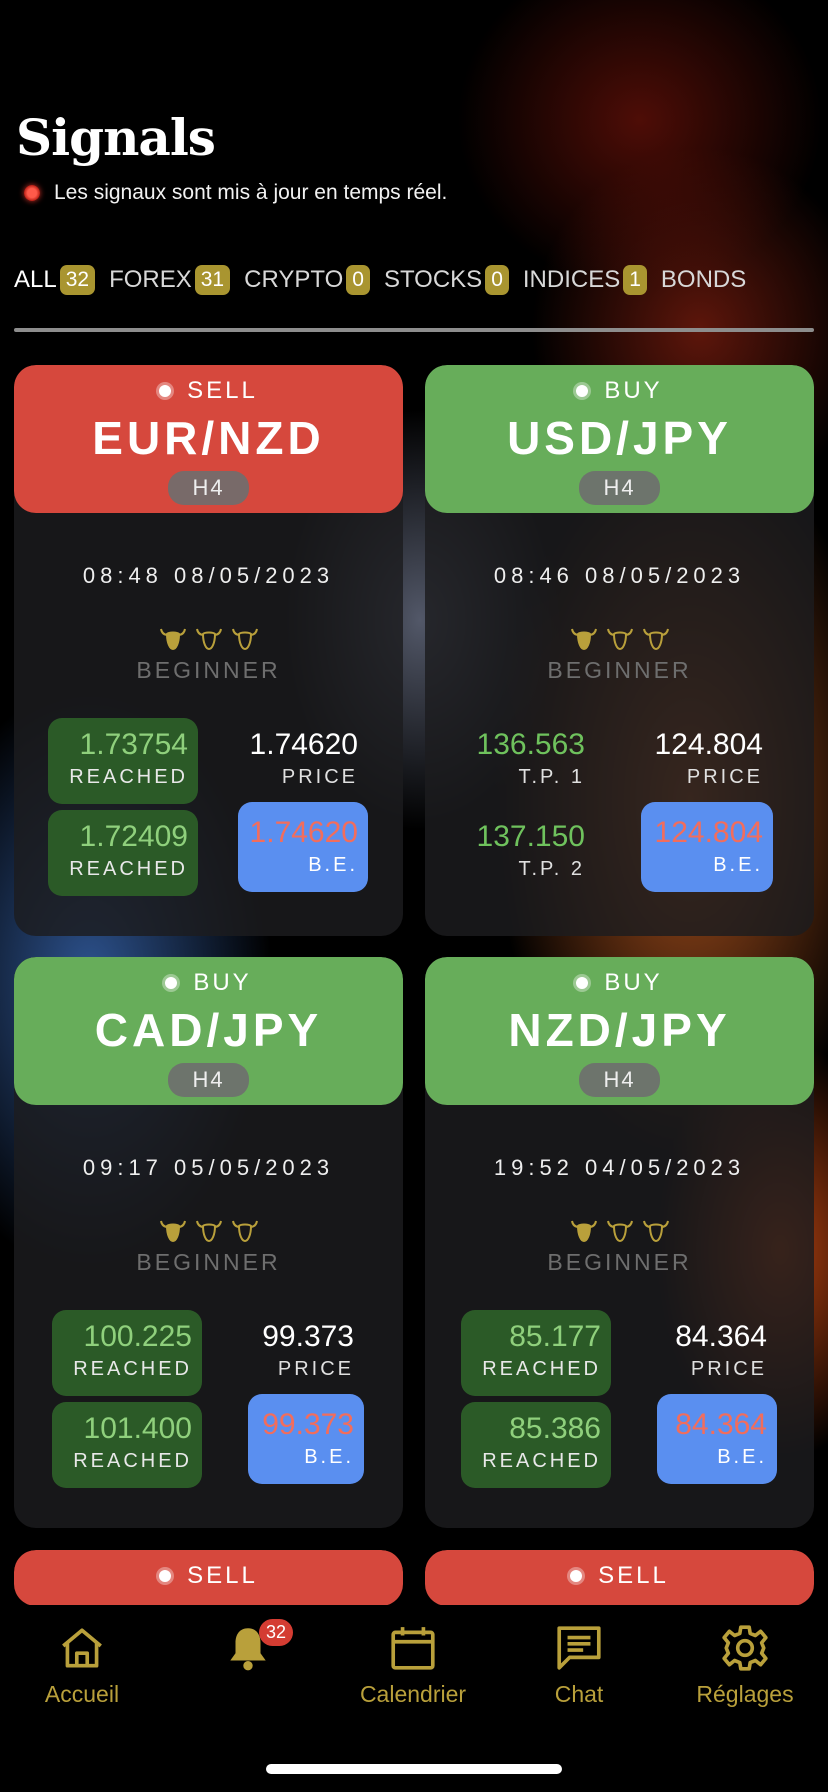 The height and width of the screenshot is (1792, 828). Describe the element at coordinates (413, 1648) in the screenshot. I see `calendar-icon` at that location.